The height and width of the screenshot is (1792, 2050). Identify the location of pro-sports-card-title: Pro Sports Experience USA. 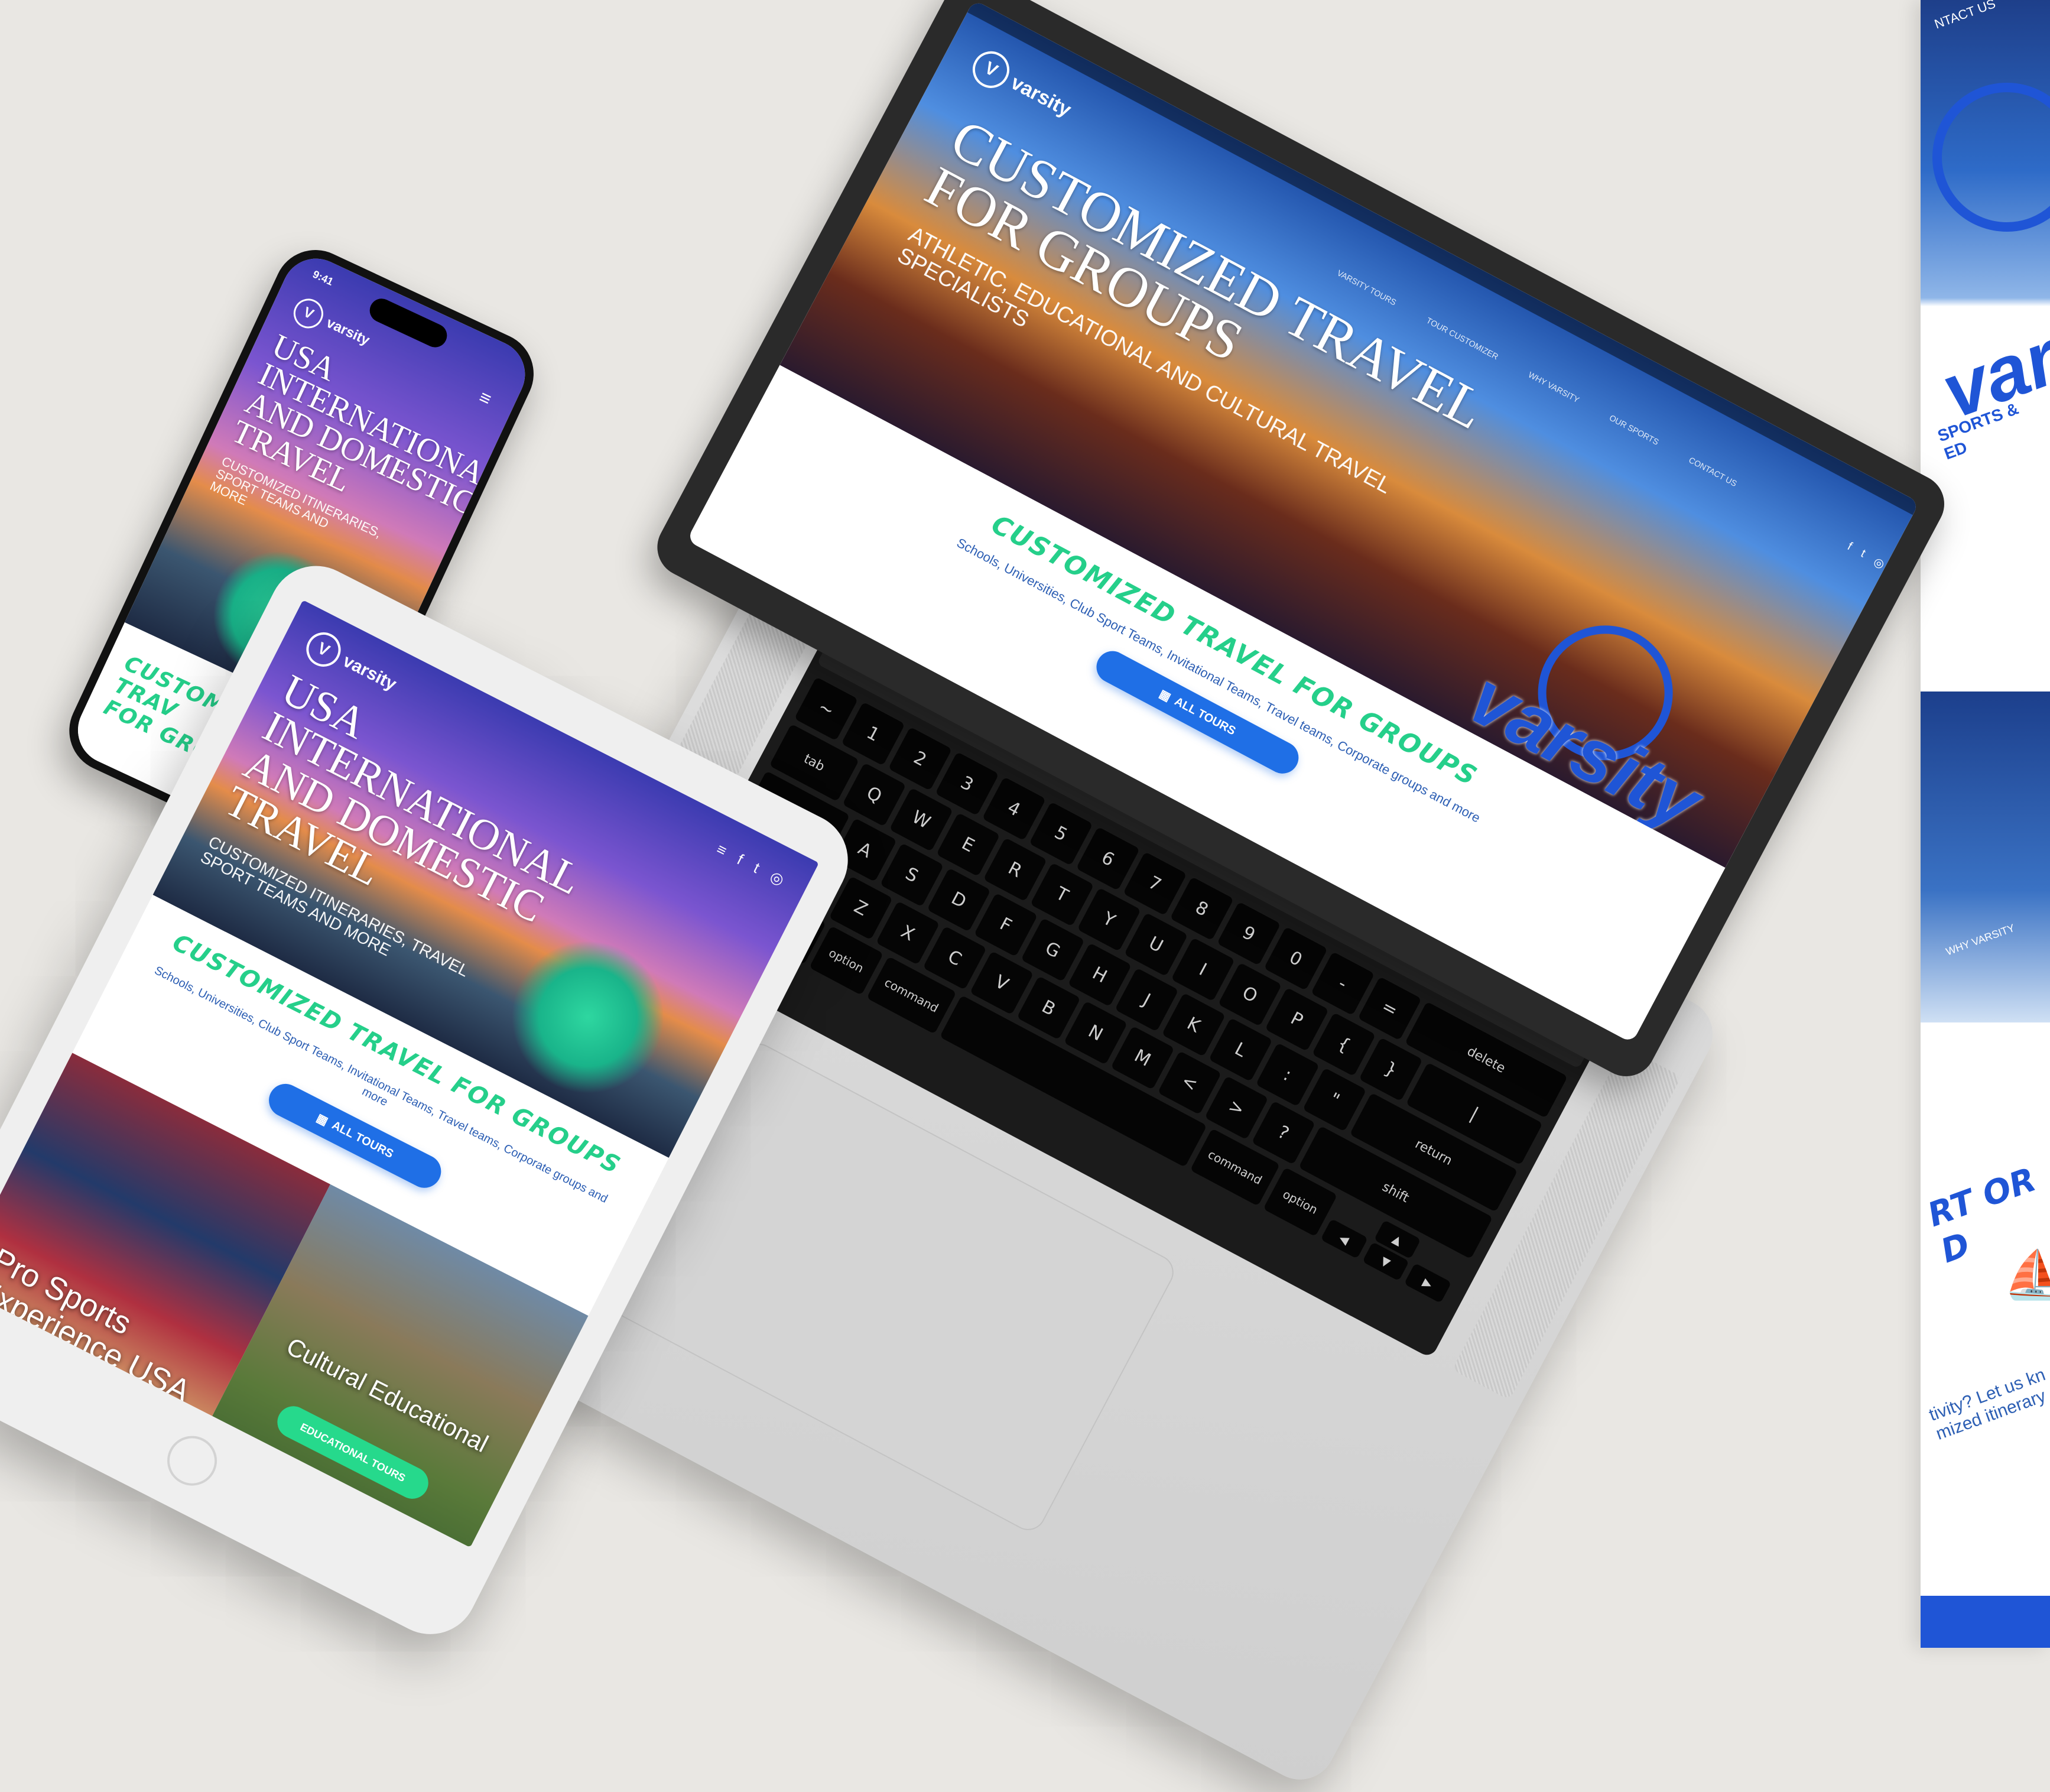
(105, 1326).